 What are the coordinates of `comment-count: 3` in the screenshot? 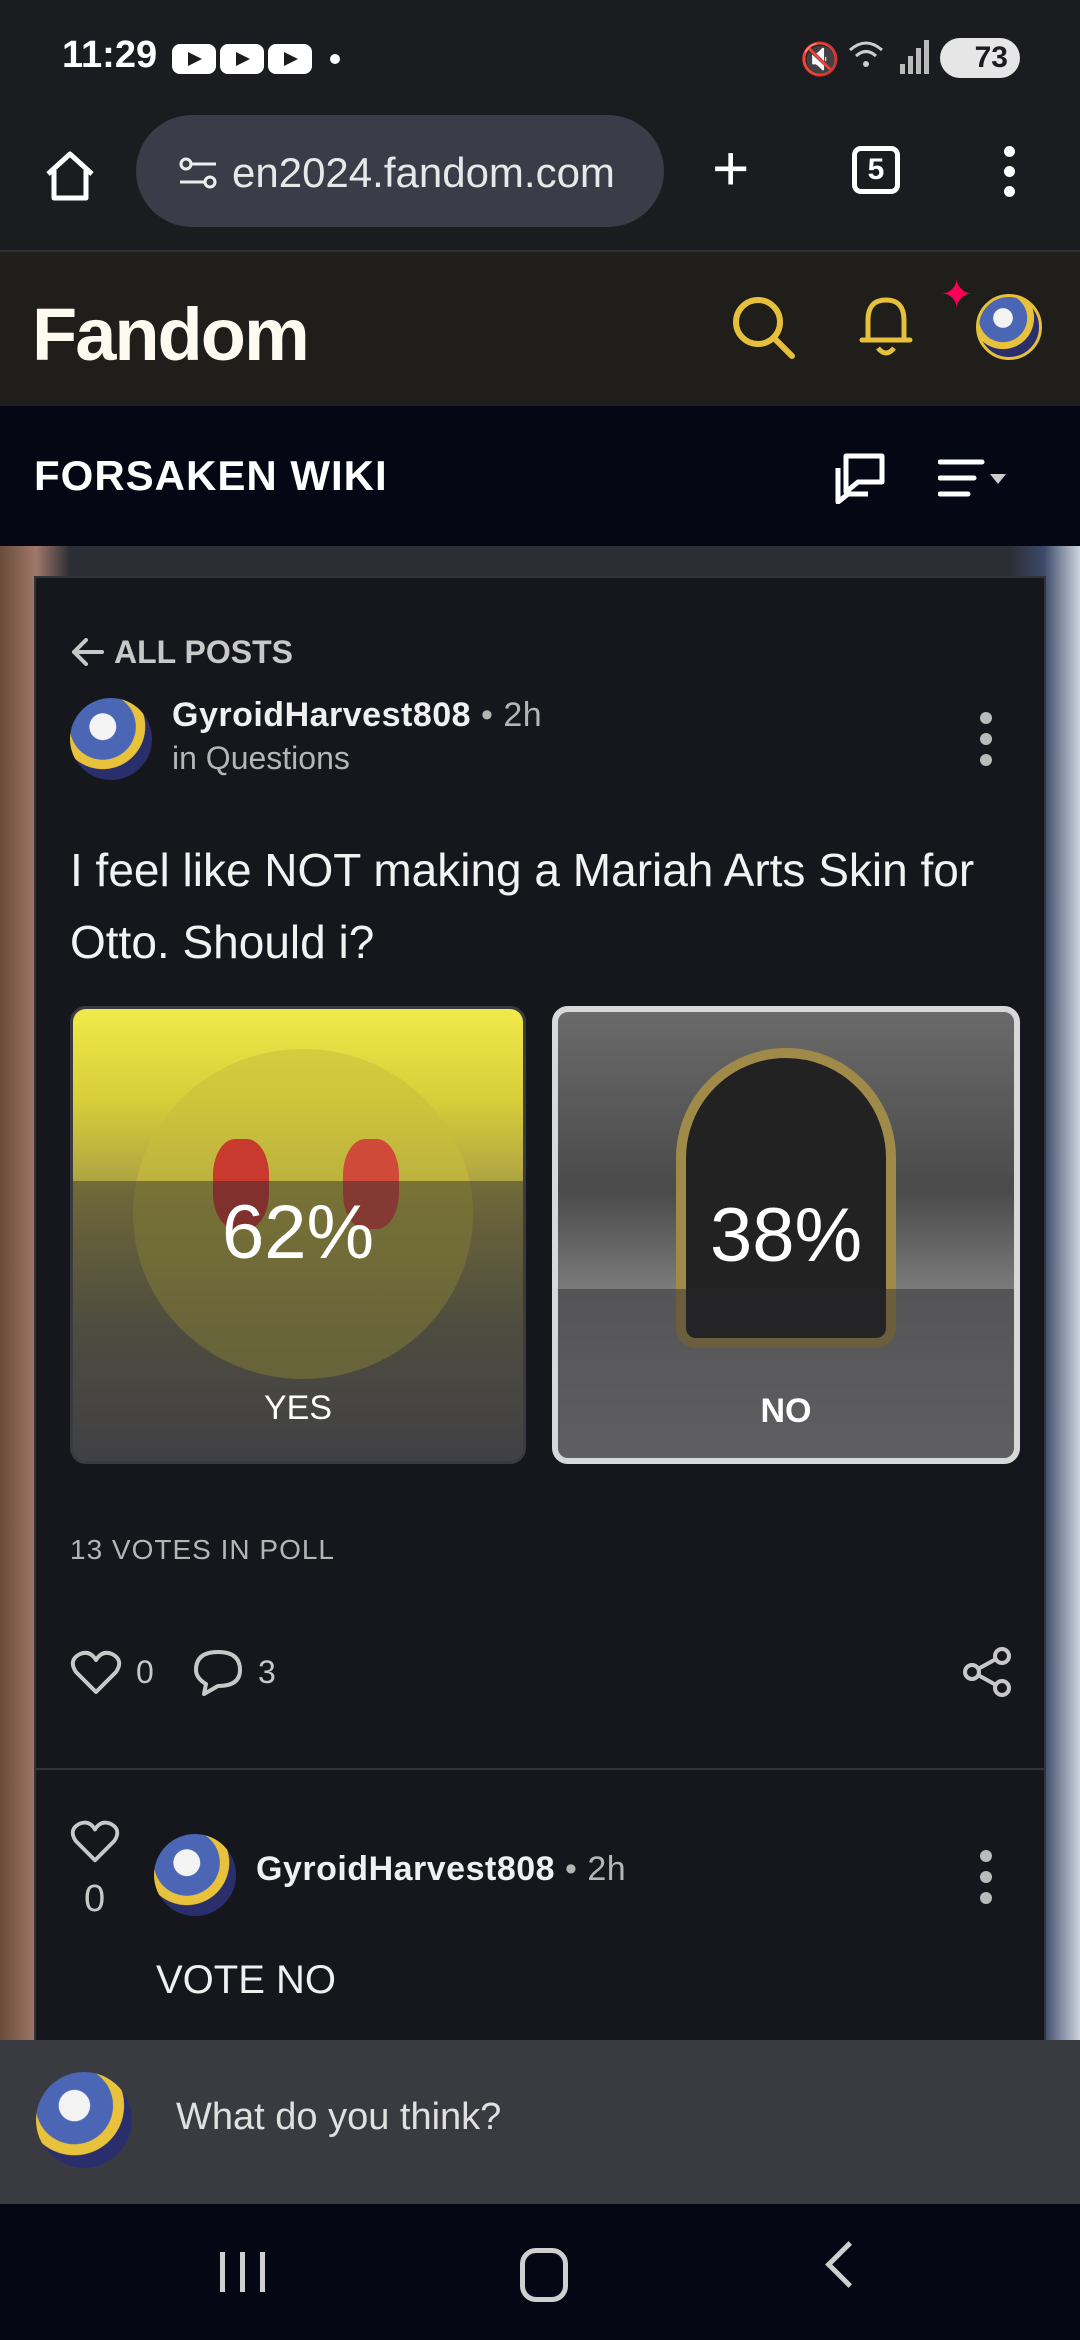 It's located at (267, 1672).